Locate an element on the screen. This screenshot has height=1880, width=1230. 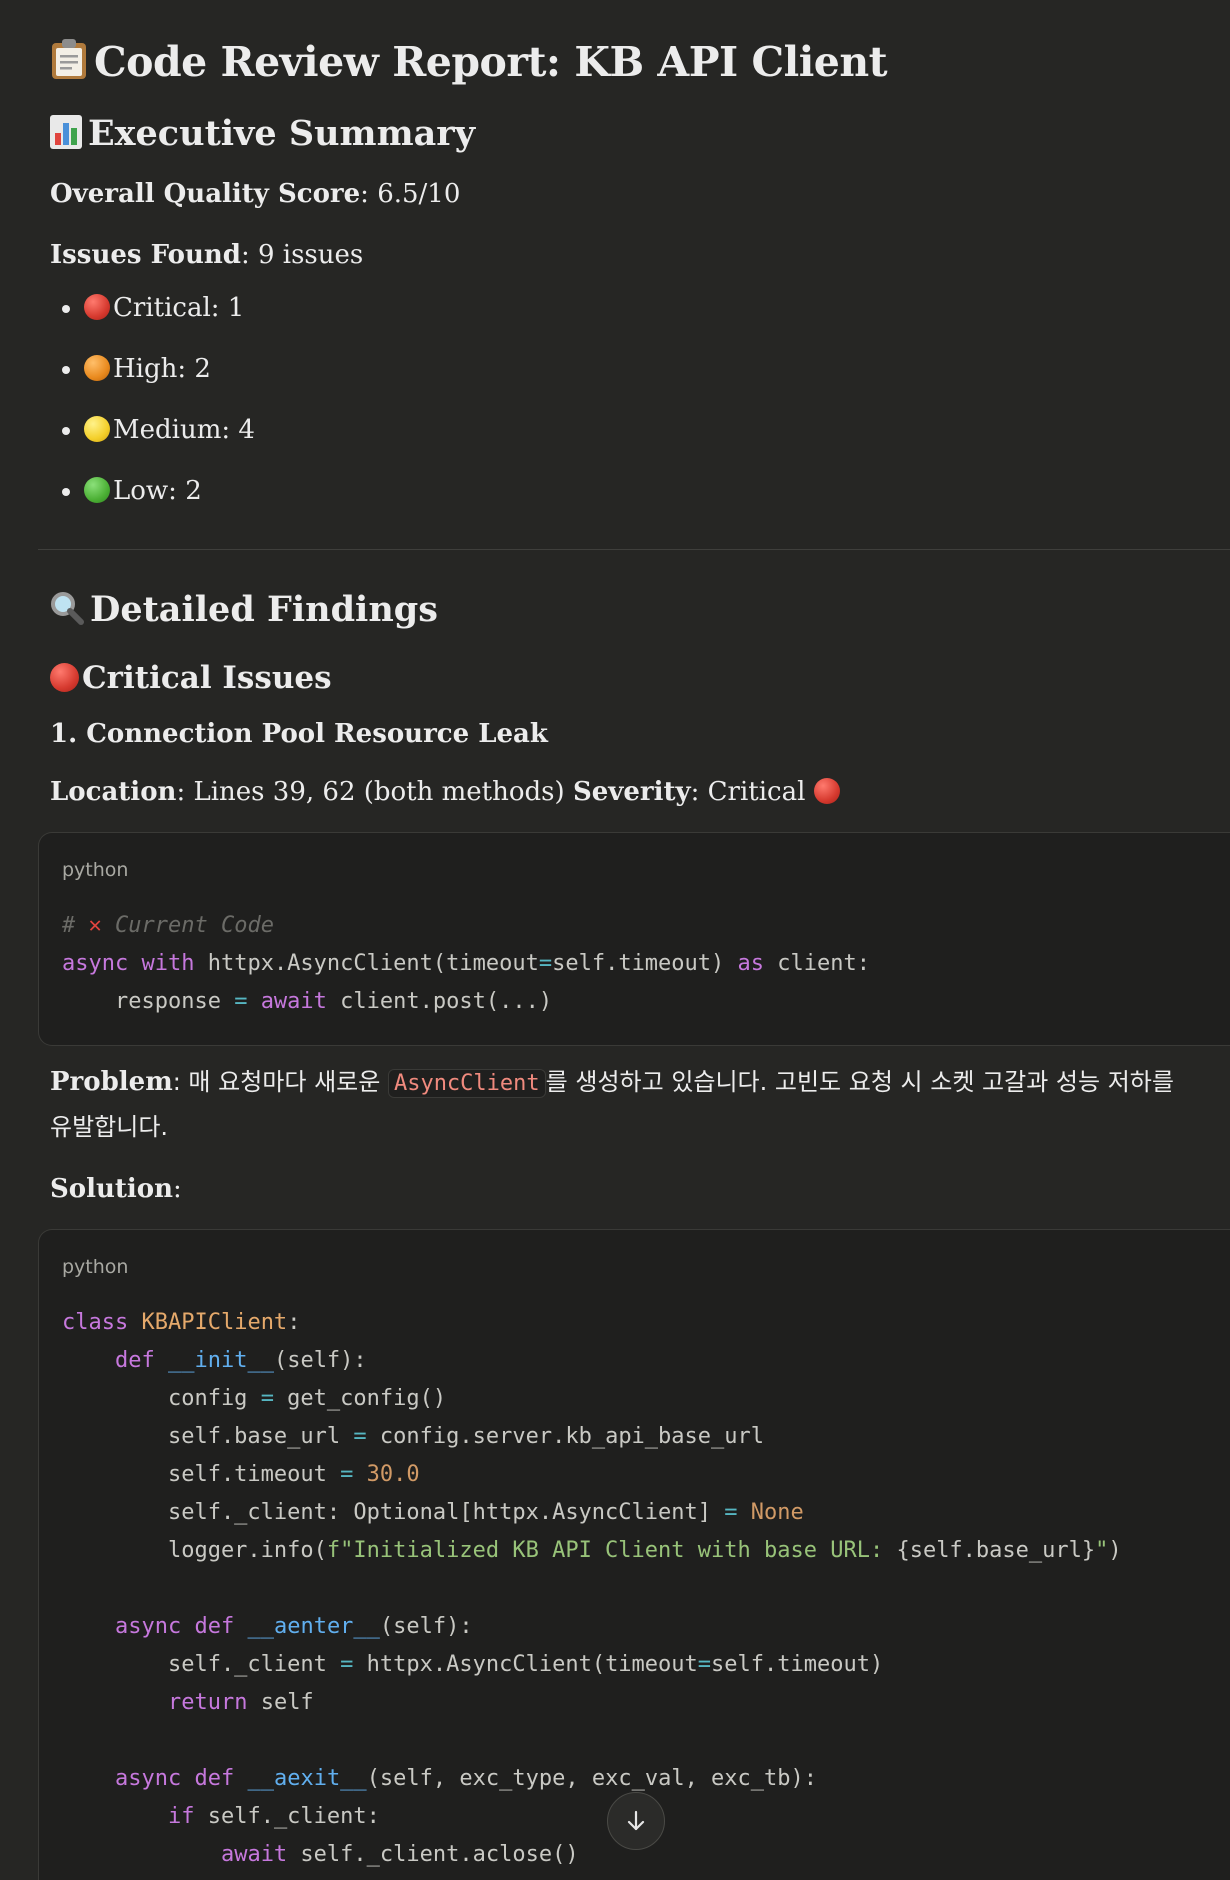
findings-heading: Detailed Findings is located at coordinates (244, 612).